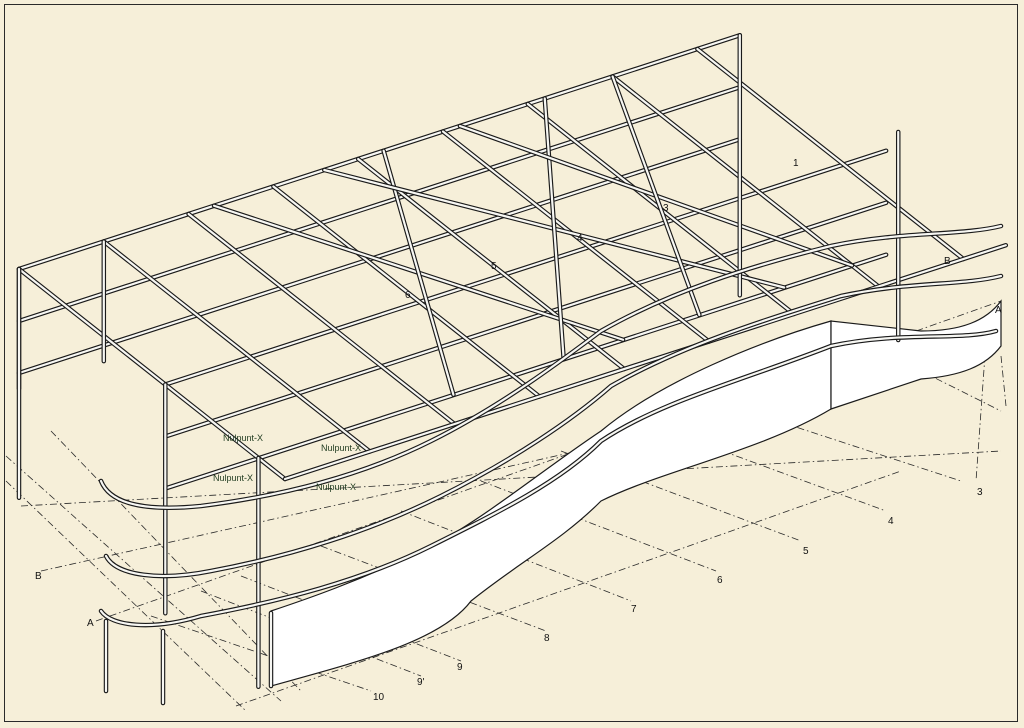  I want to click on roof-label-5: 5, so click(494, 266).